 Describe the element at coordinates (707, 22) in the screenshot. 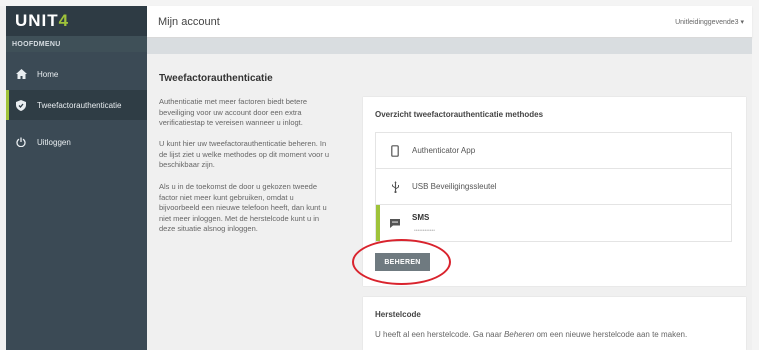

I see `user-name: Unitleidinggevende3` at that location.